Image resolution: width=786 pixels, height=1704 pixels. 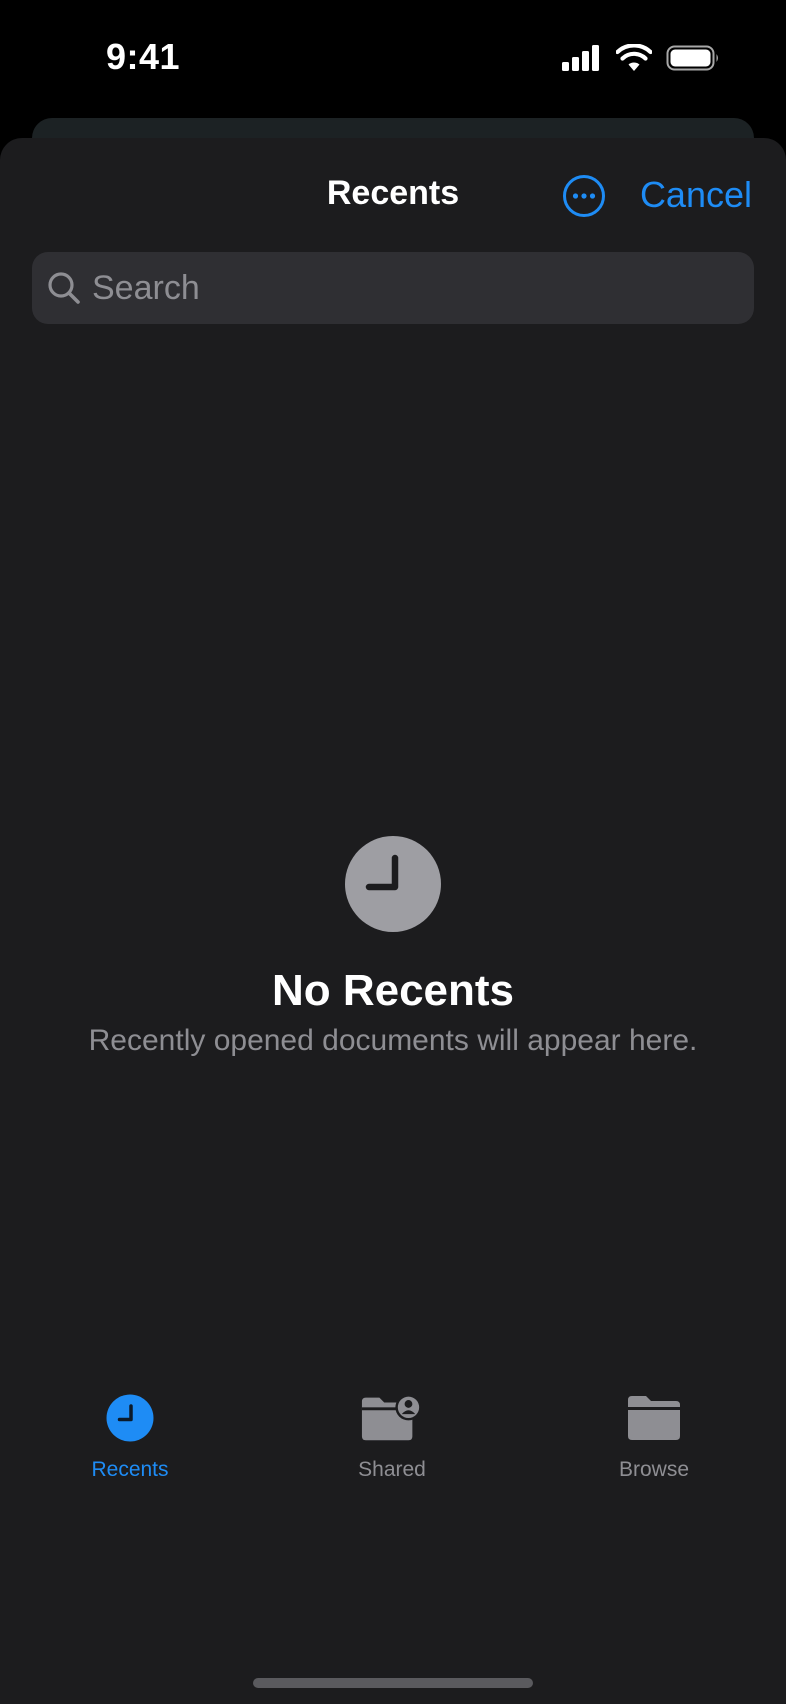 I want to click on tab-shared: Shared, so click(x=392, y=1452).